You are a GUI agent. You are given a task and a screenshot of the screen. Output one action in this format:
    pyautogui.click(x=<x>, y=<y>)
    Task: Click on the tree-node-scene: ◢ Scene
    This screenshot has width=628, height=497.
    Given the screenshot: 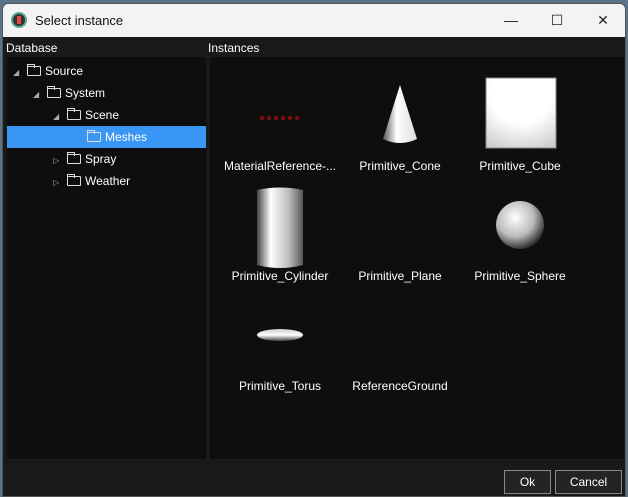 What is the action you would take?
    pyautogui.click(x=63, y=115)
    